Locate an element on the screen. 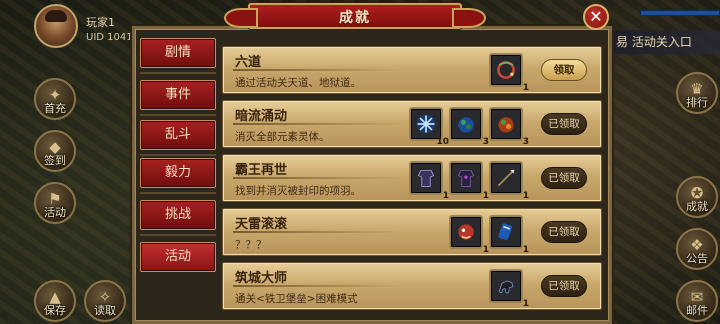 This screenshot has height=324, width=720. achievement-desc: ？？？ is located at coordinates (251, 245).